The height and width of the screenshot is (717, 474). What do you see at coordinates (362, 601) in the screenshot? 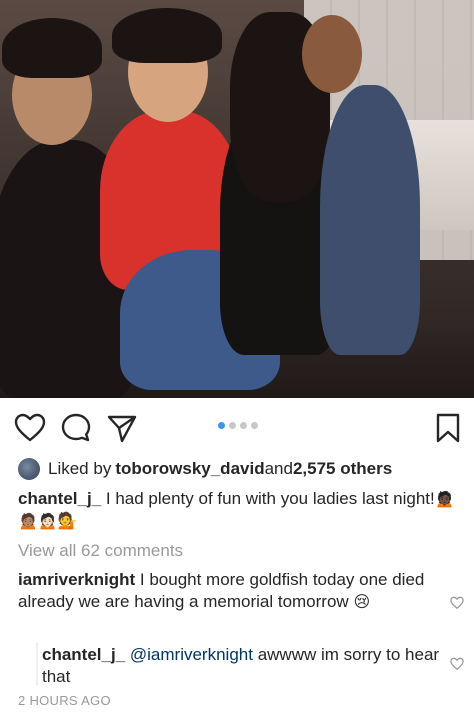
I see `comment-emoji: 😢` at bounding box center [362, 601].